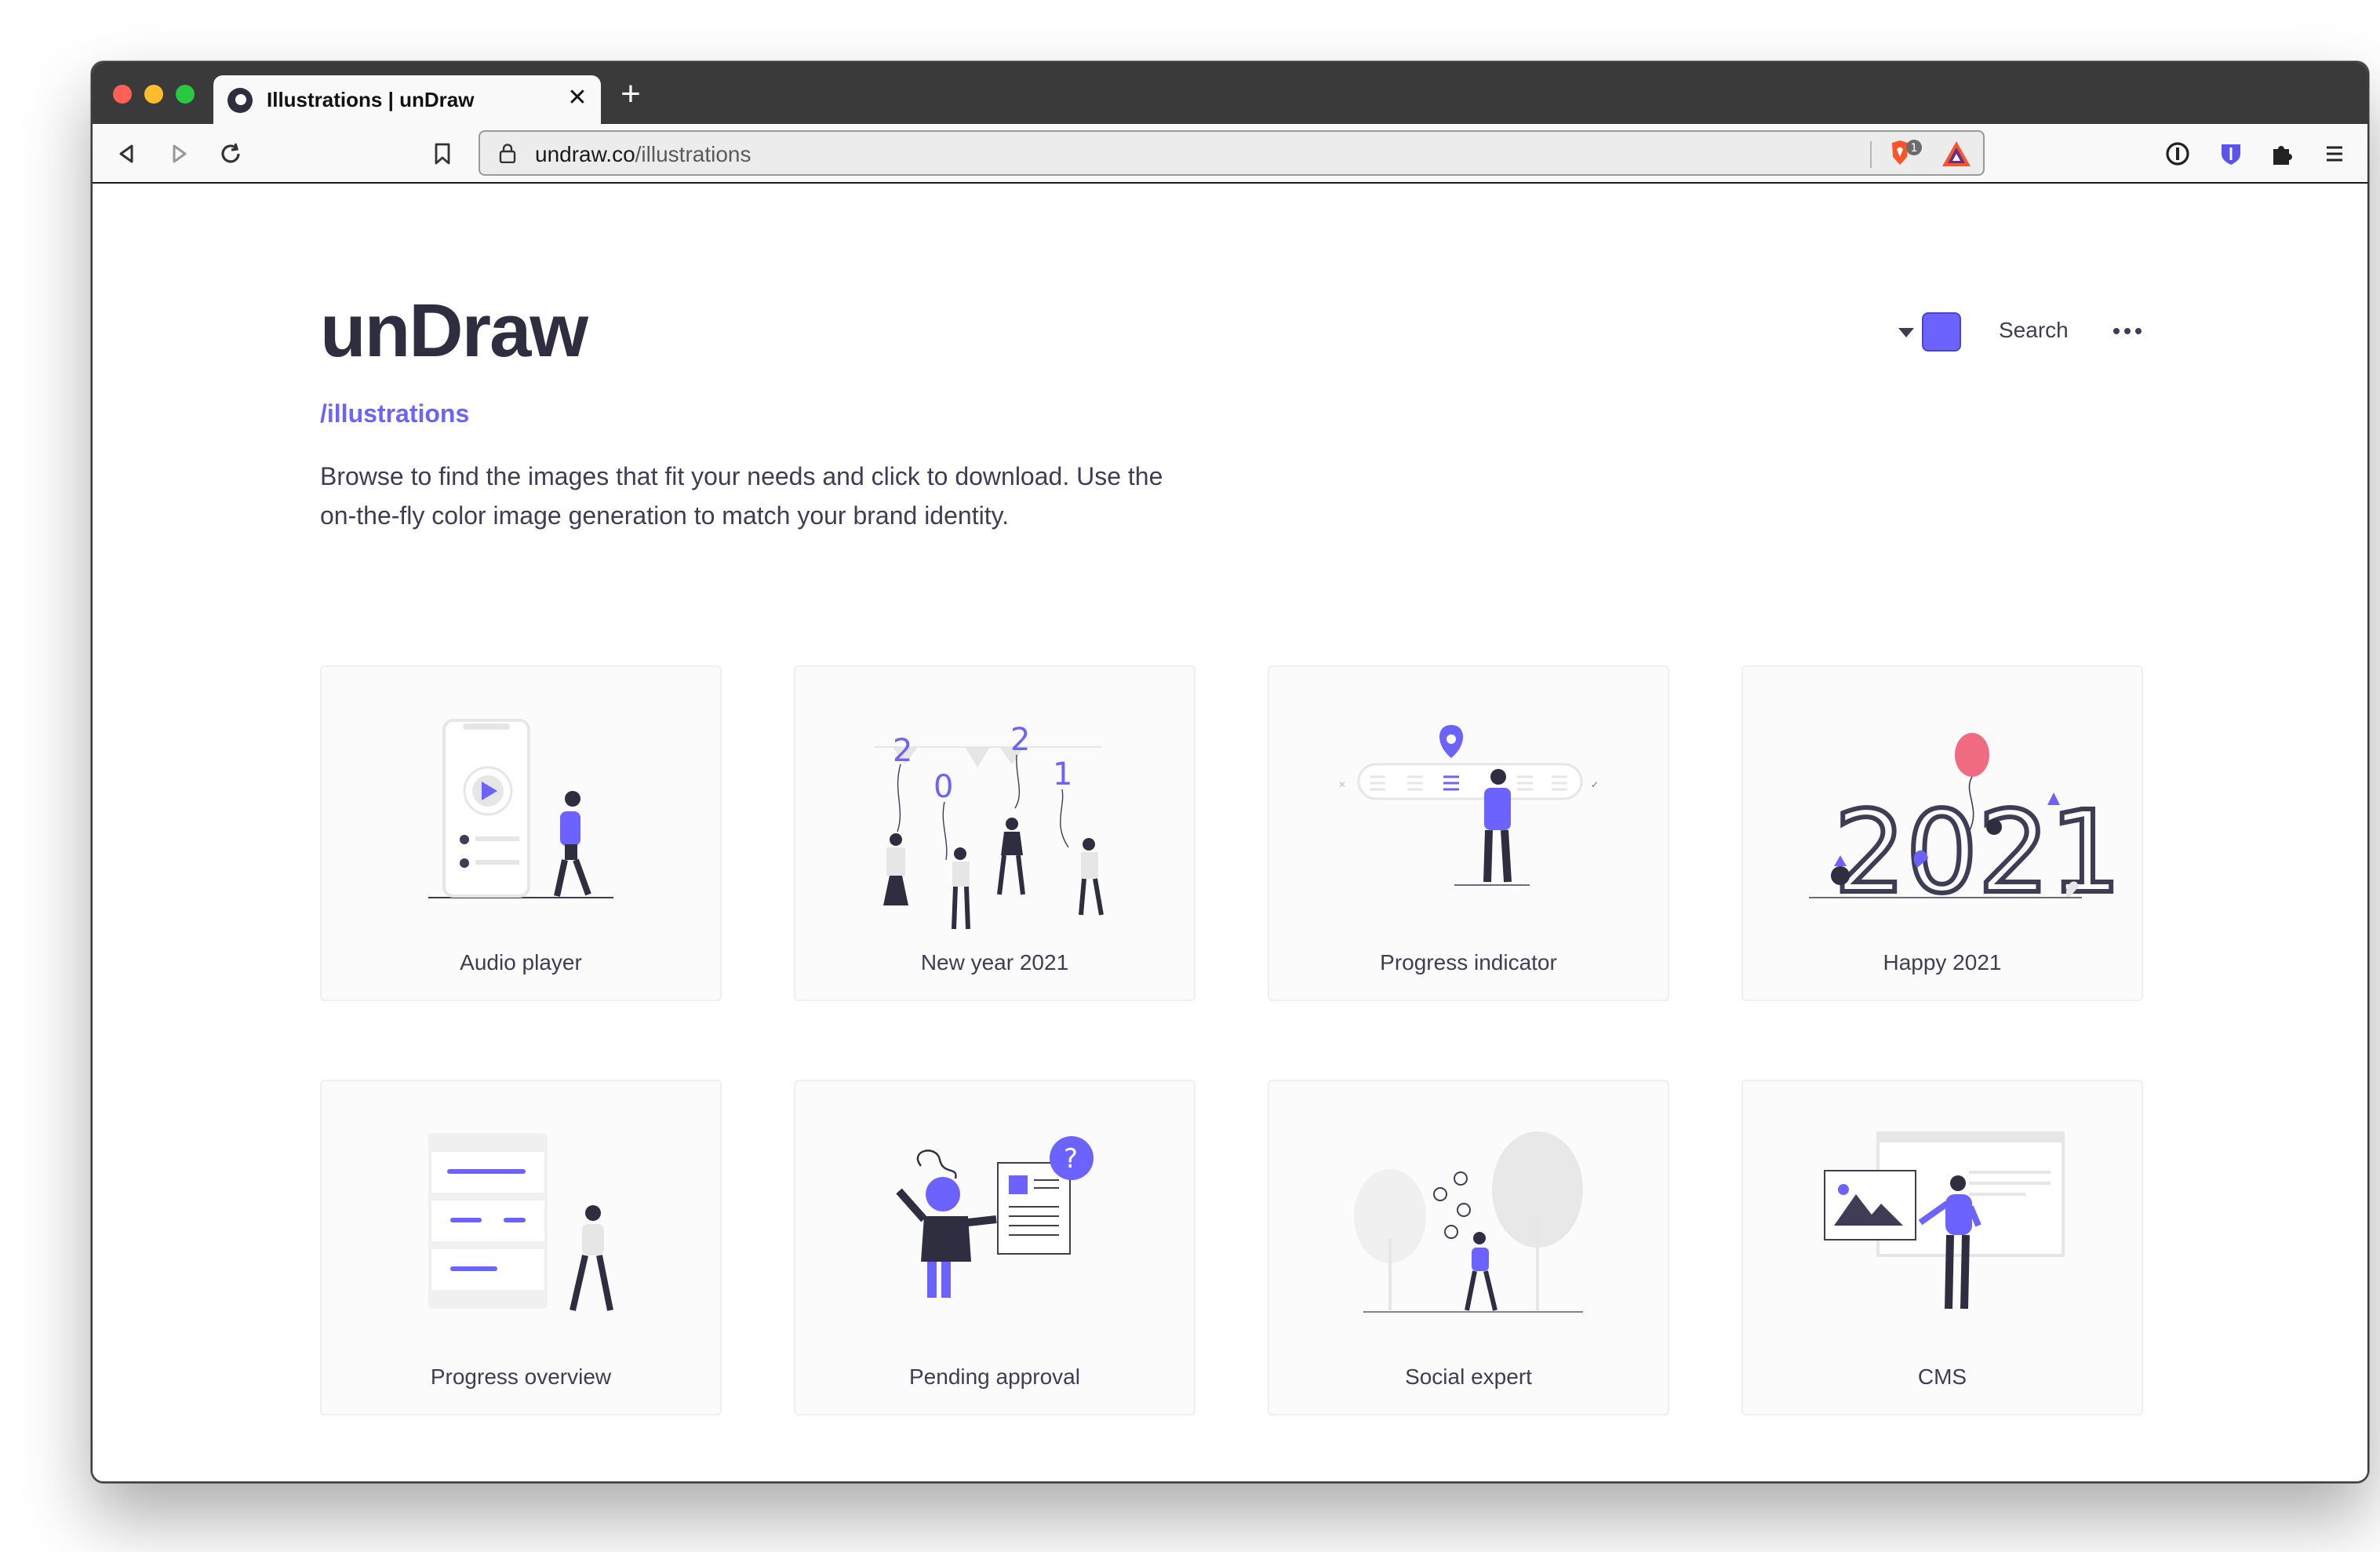 This screenshot has height=1552, width=2380. Describe the element at coordinates (2034, 329) in the screenshot. I see `search-button: Search` at that location.